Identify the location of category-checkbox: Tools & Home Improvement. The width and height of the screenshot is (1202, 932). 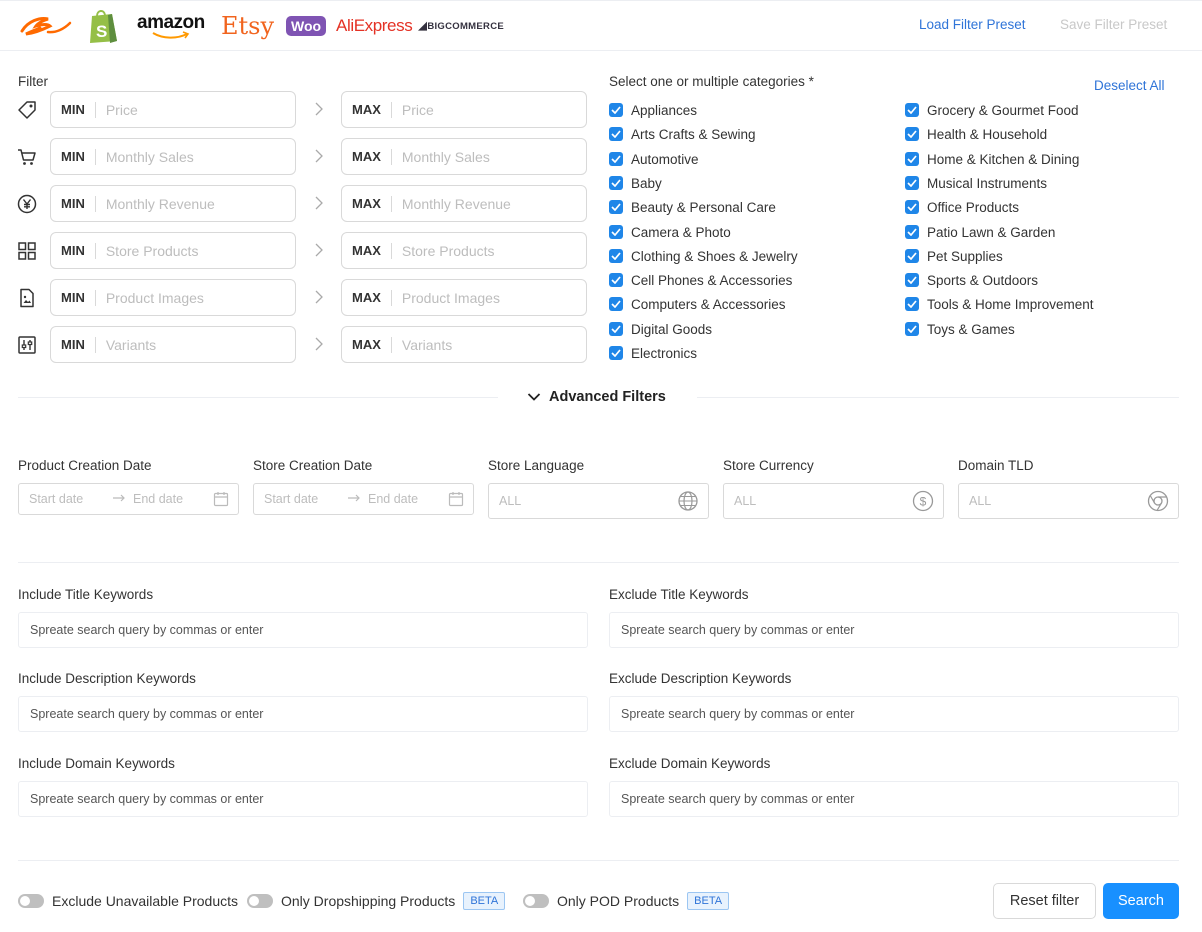
(999, 304).